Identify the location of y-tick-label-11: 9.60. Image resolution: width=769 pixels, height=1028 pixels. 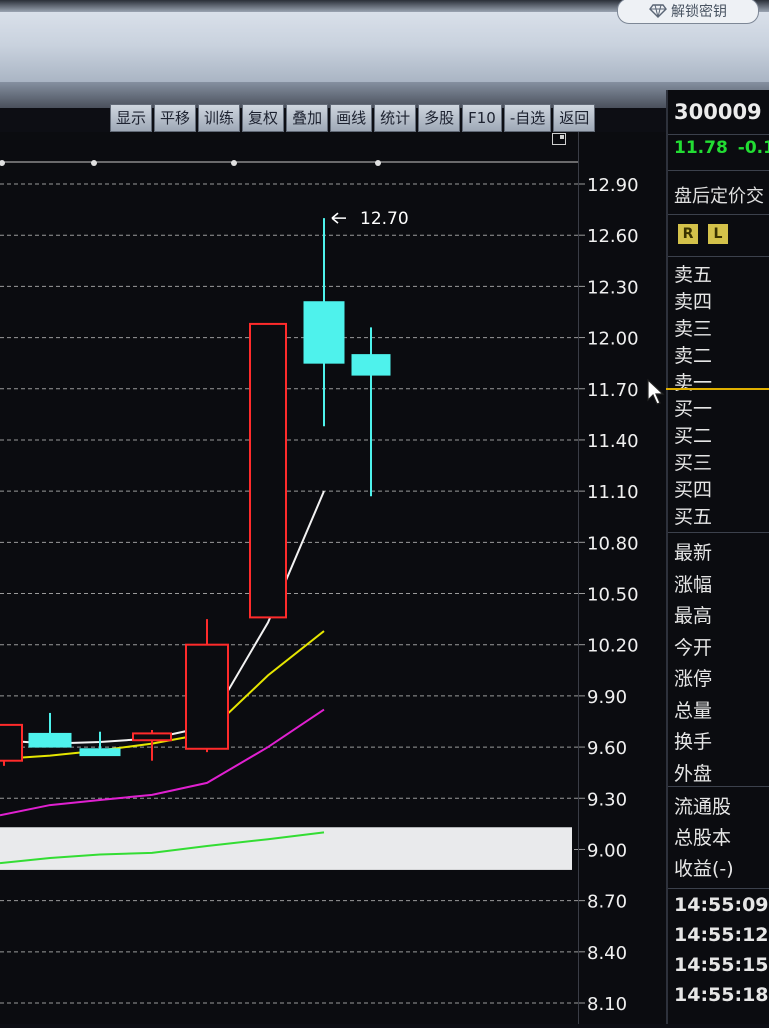
(607, 748).